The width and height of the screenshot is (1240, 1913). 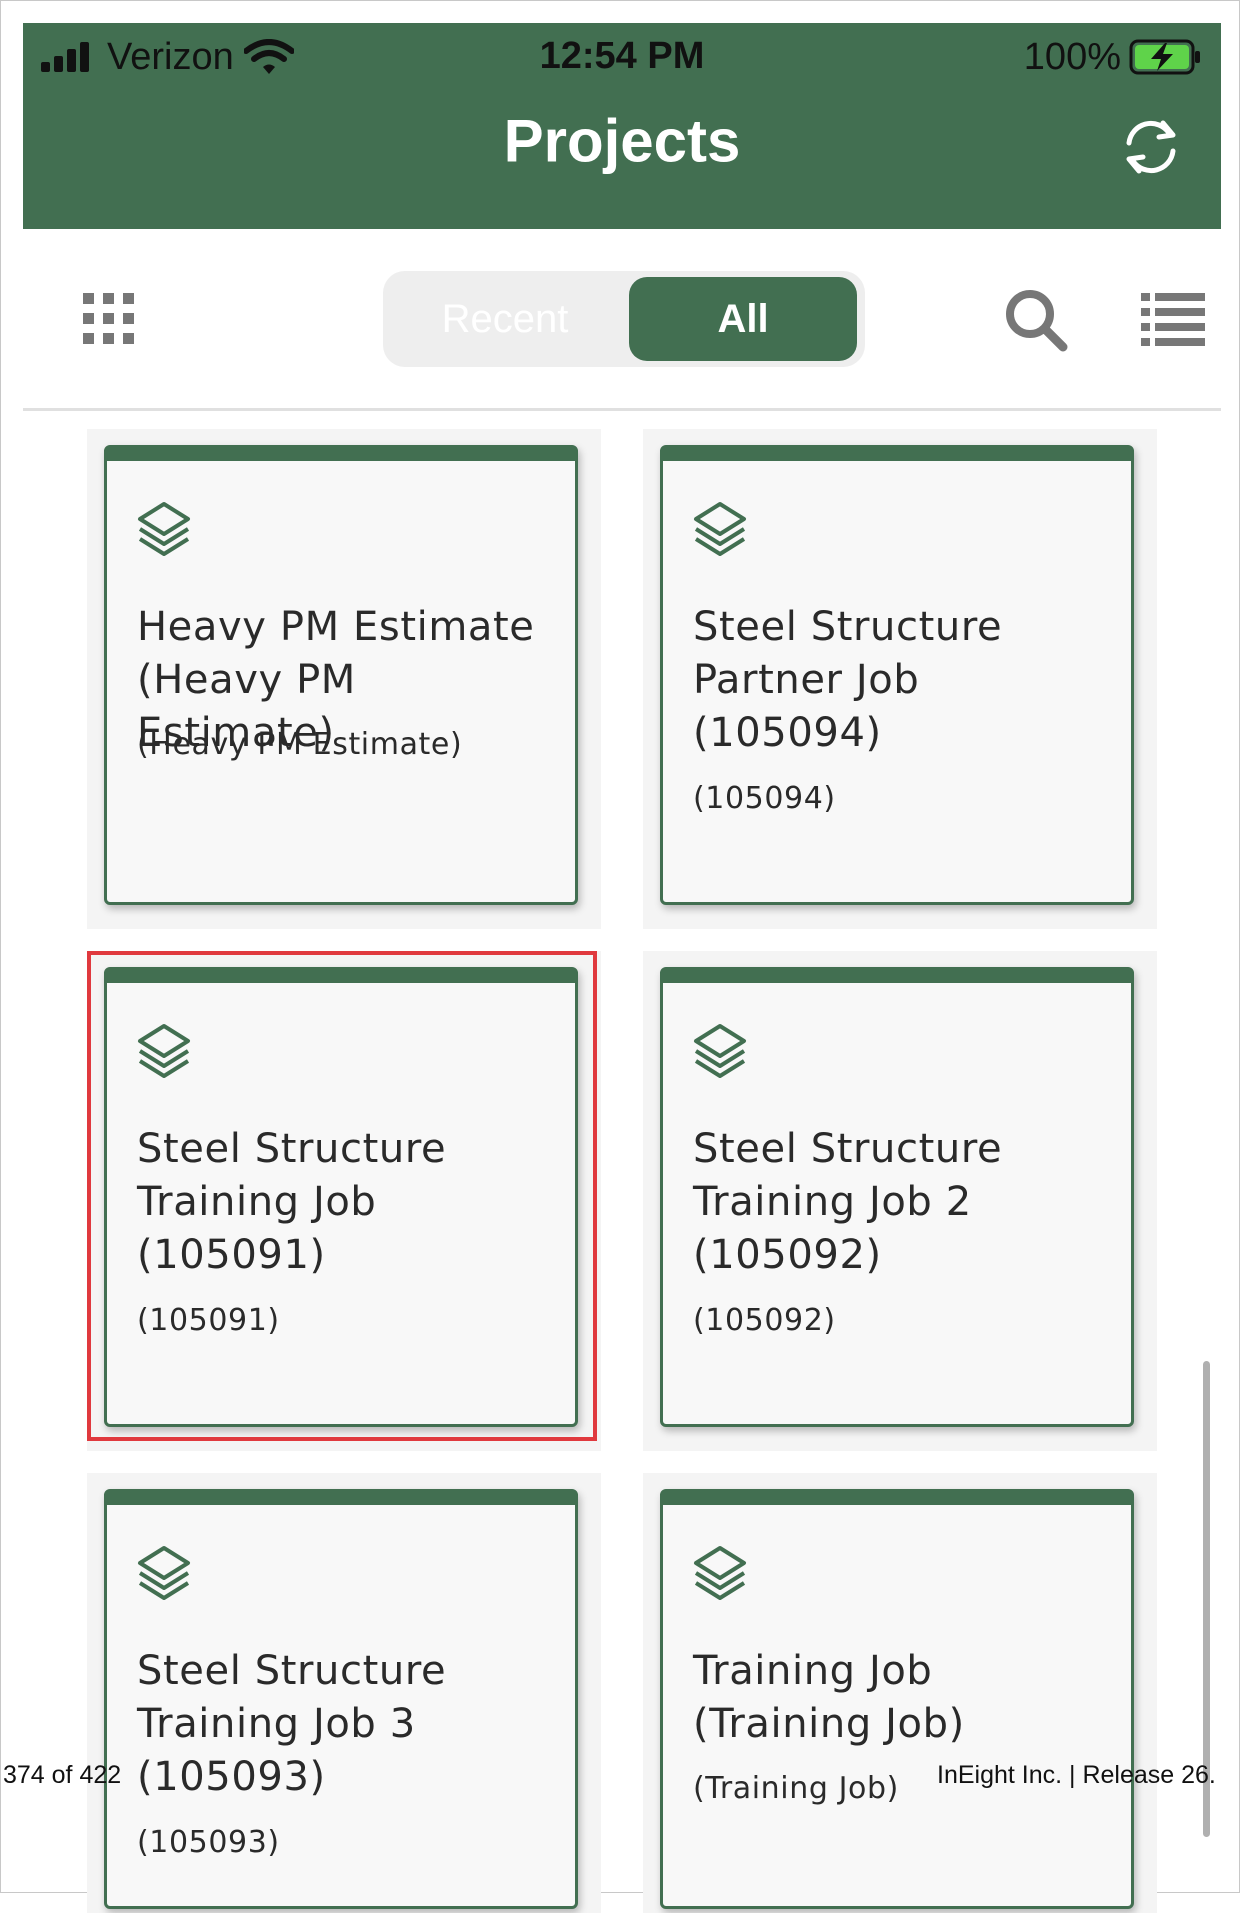 I want to click on refresh-icon, so click(x=1151, y=147).